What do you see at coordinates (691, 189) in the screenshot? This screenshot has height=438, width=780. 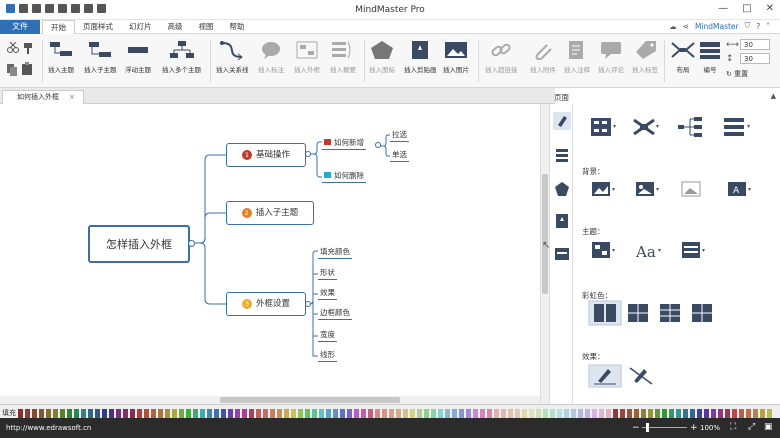 I see `background-picture-icon` at bounding box center [691, 189].